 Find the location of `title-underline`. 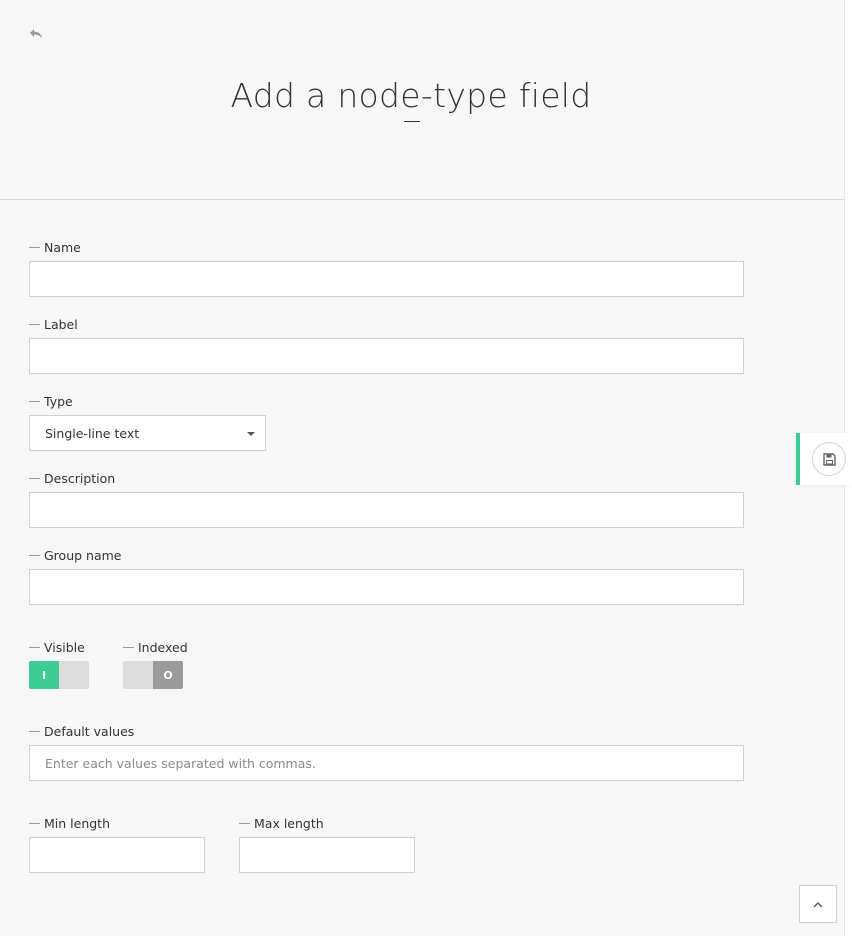

title-underline is located at coordinates (412, 121).